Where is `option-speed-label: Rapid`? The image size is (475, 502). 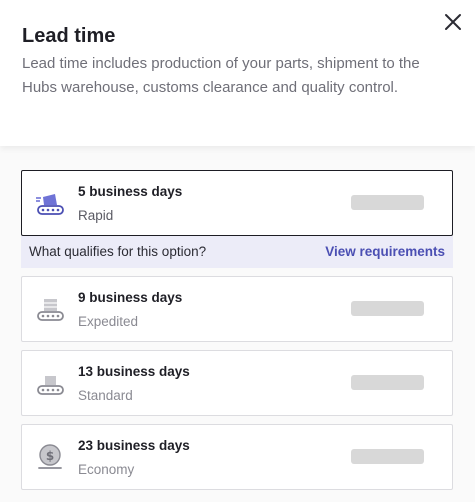
option-speed-label: Rapid is located at coordinates (96, 215).